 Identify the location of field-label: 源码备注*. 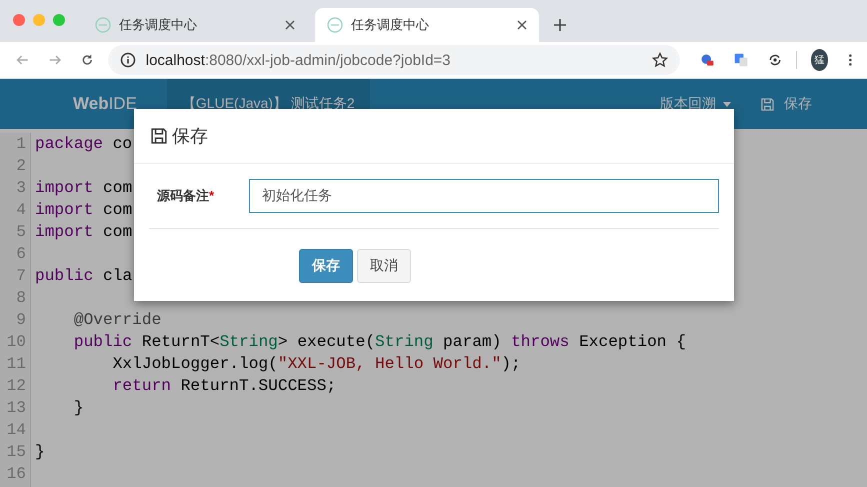
(186, 196).